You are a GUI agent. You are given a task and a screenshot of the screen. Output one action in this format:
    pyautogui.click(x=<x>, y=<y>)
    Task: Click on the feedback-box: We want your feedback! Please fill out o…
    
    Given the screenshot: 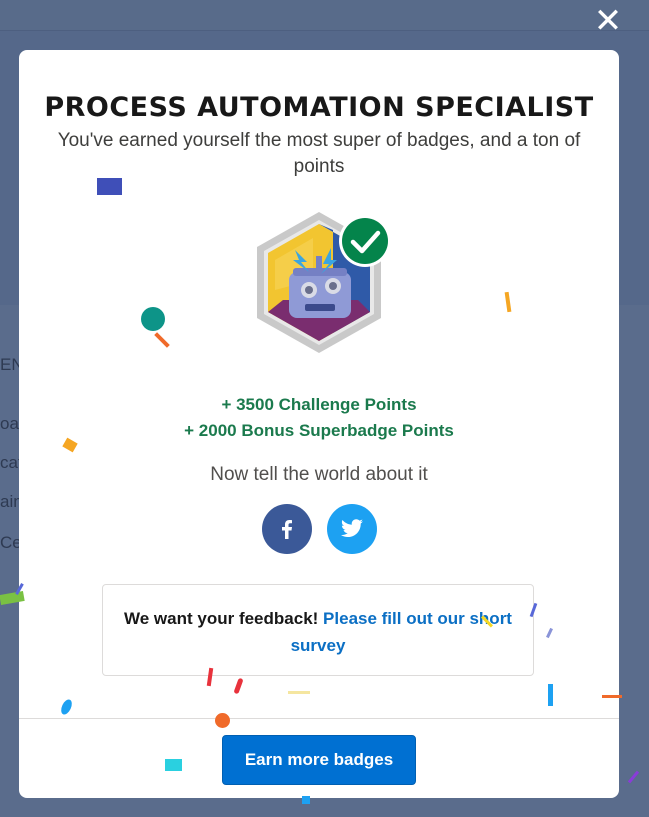 What is the action you would take?
    pyautogui.click(x=318, y=630)
    